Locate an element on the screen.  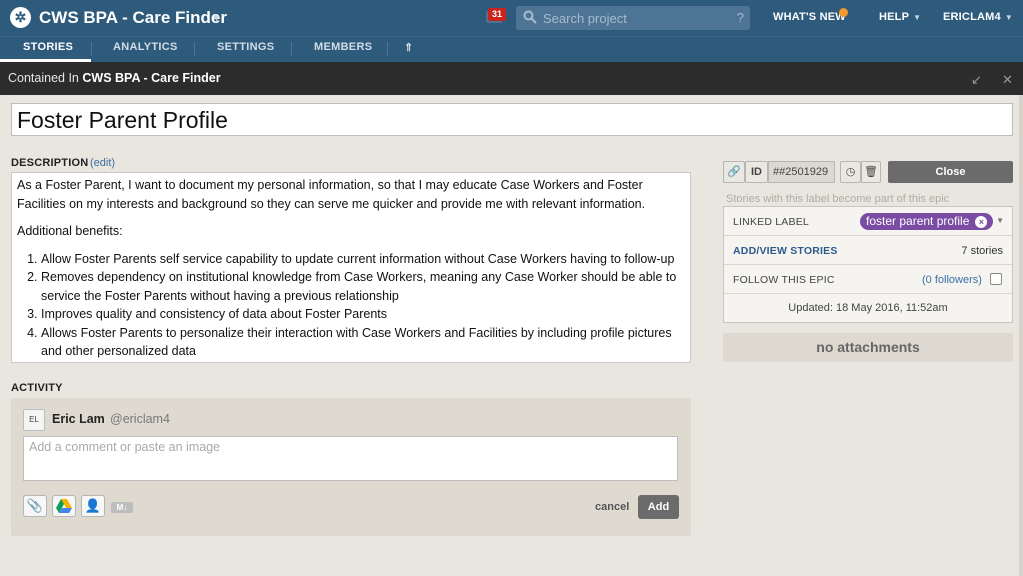
follow-checkbox is located at coordinates (996, 279).